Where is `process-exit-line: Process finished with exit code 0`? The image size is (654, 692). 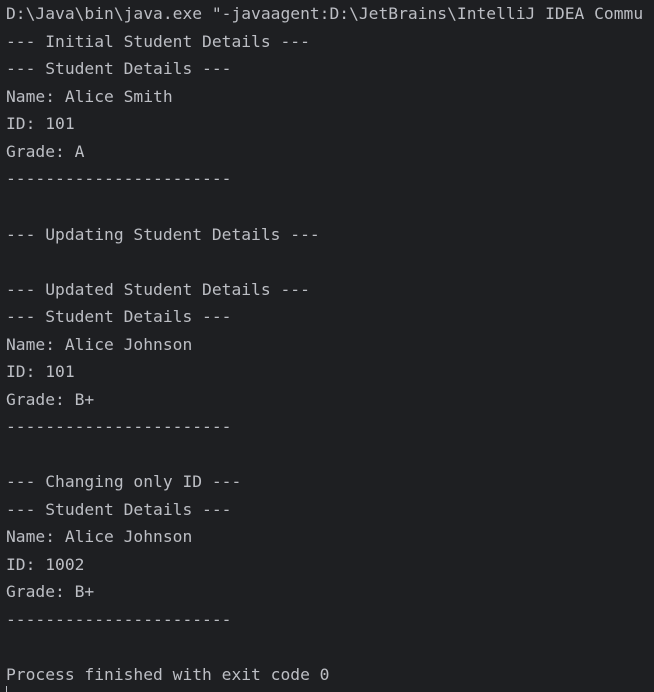
process-exit-line: Process finished with exit code 0 is located at coordinates (168, 674).